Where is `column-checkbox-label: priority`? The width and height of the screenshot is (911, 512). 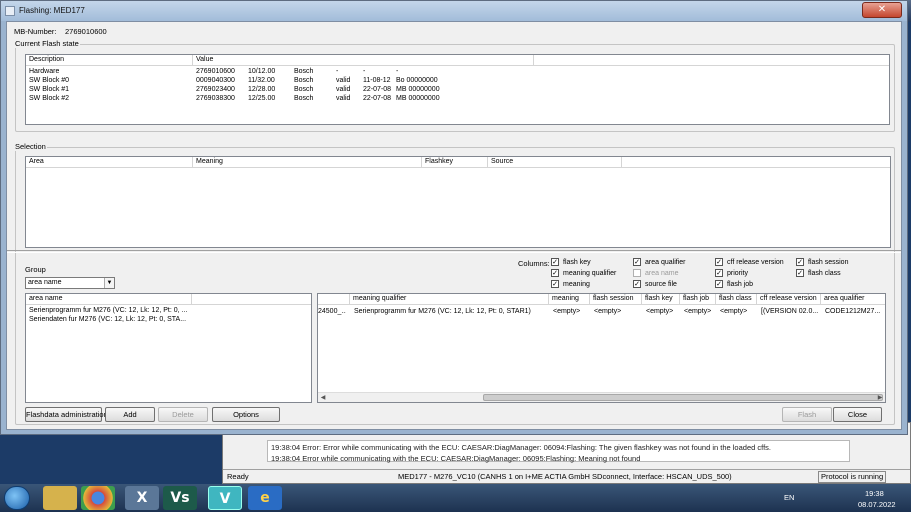 column-checkbox-label: priority is located at coordinates (738, 273).